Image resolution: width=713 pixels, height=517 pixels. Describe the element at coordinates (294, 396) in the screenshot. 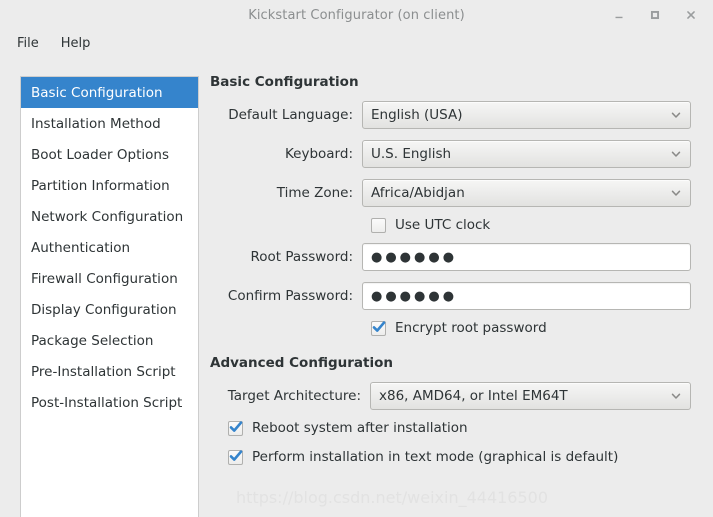

I see `target-architecture-label: Target Architecture:` at that location.